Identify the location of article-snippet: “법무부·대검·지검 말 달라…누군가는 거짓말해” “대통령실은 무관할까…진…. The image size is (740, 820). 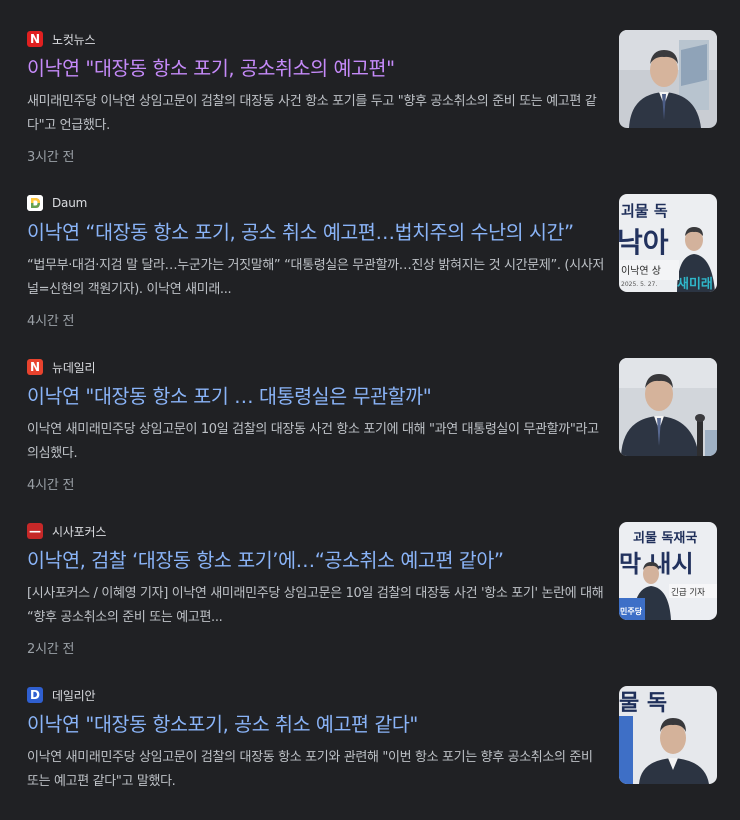
(315, 277).